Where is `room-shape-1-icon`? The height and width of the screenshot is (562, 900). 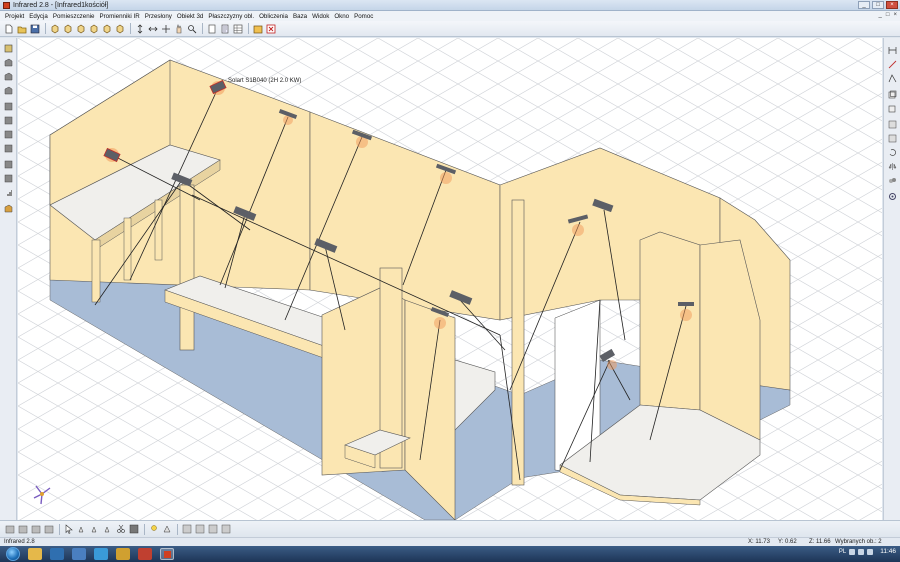 room-shape-1-icon is located at coordinates (8, 62).